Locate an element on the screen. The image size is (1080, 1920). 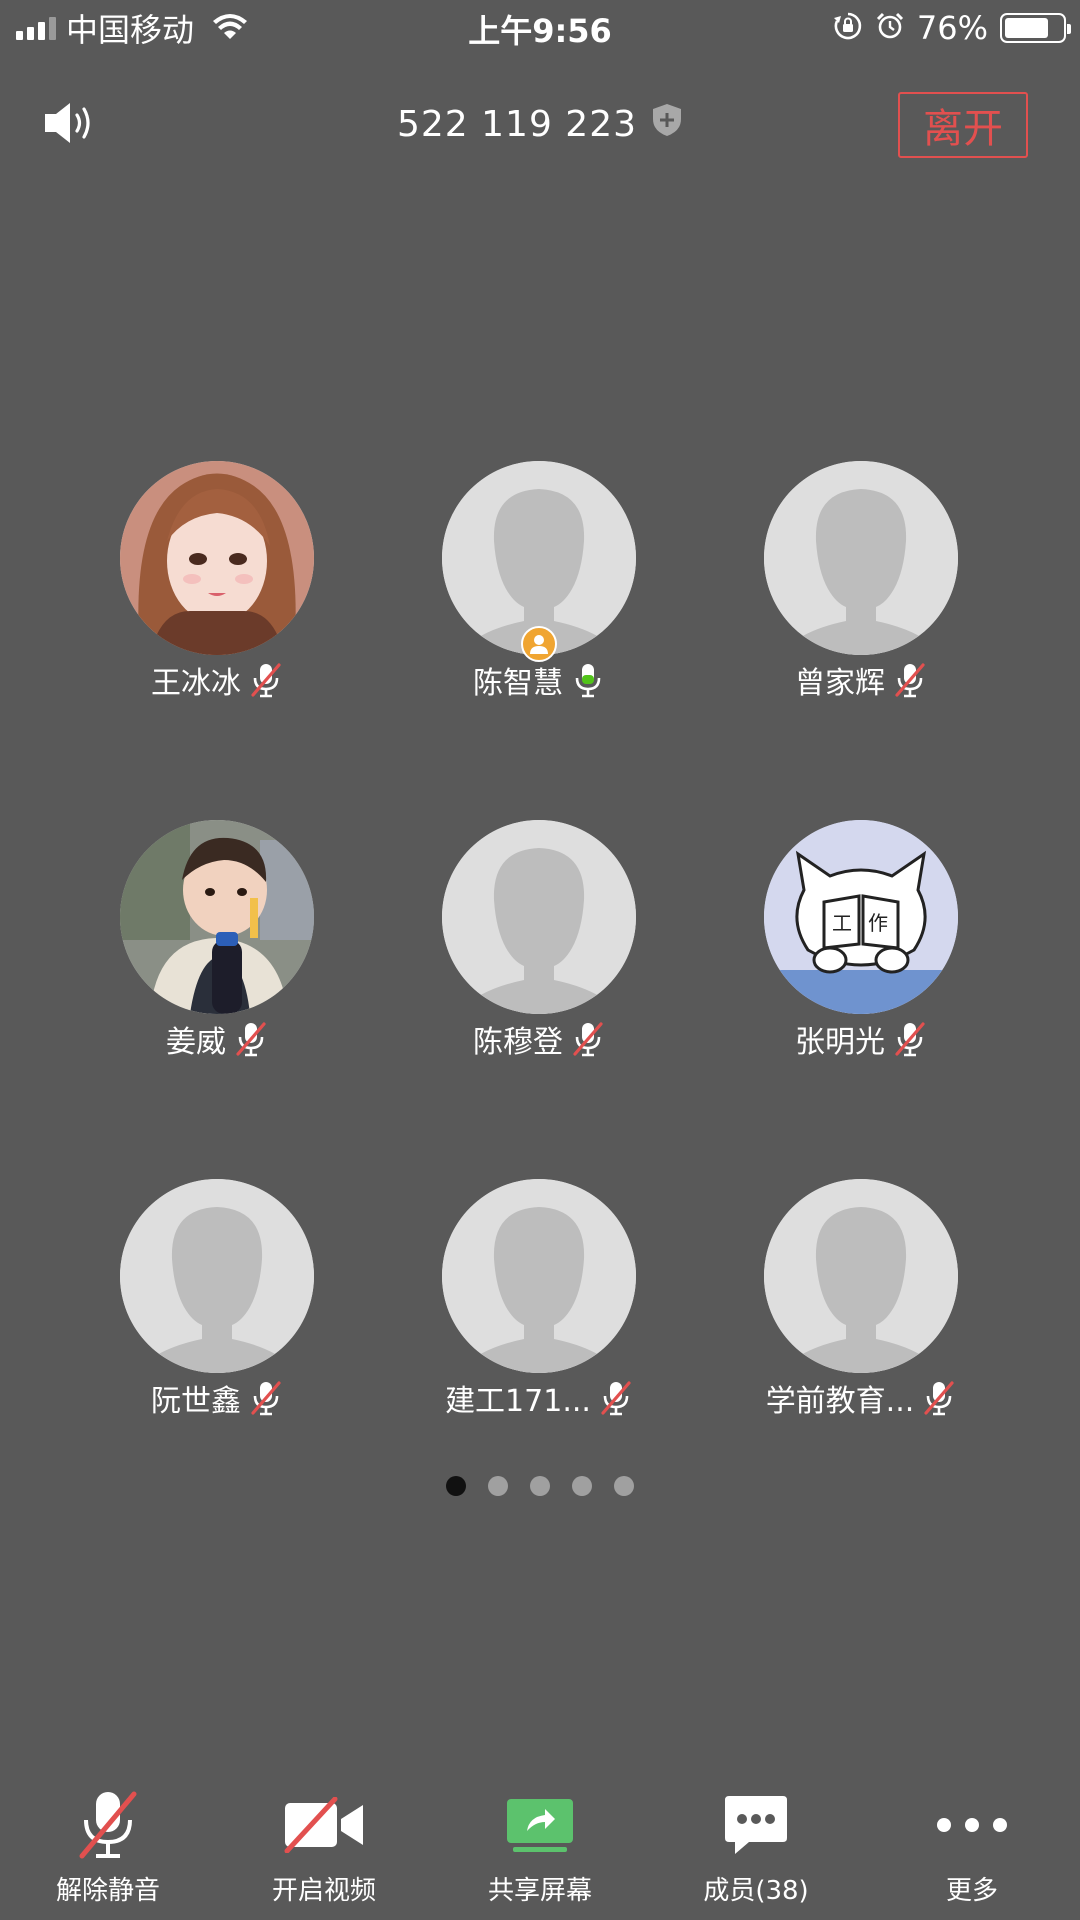
svg-text: 作 is located at coordinates (878, 923).